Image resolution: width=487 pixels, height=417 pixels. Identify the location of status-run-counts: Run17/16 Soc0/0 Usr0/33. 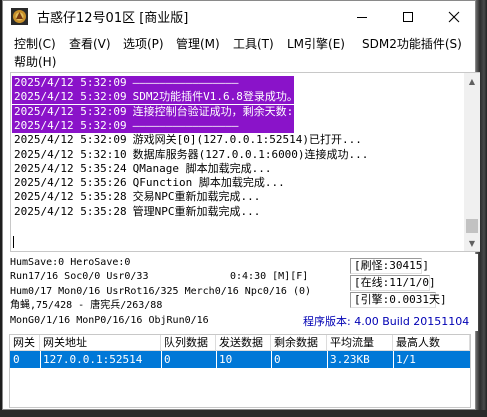
(79, 276).